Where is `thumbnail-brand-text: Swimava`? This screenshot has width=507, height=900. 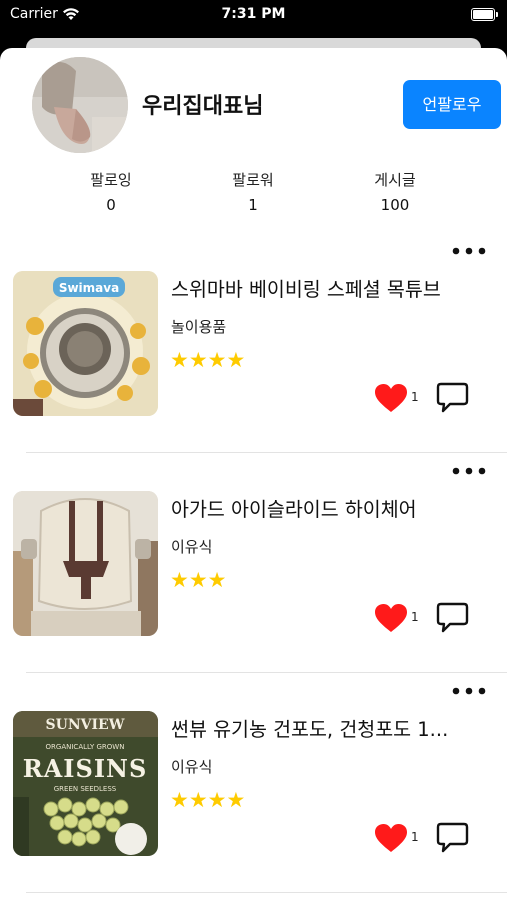
thumbnail-brand-text: Swimava is located at coordinates (89, 288).